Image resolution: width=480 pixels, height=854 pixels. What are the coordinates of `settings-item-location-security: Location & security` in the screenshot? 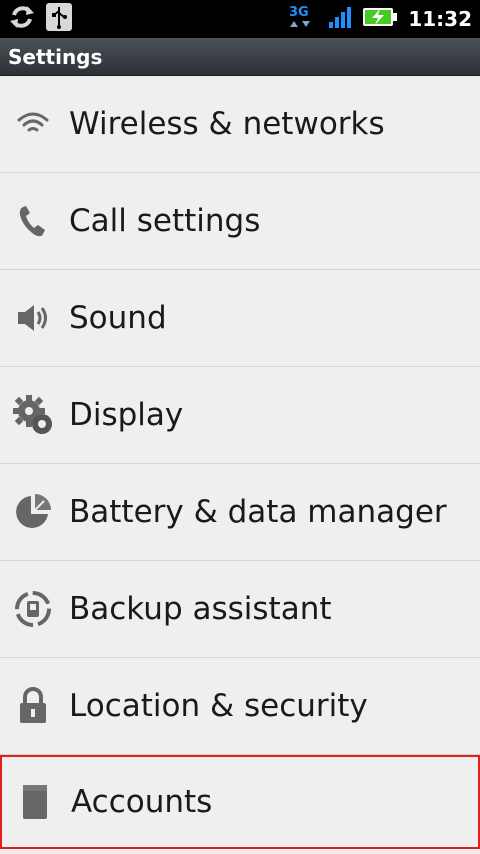 It's located at (240, 706).